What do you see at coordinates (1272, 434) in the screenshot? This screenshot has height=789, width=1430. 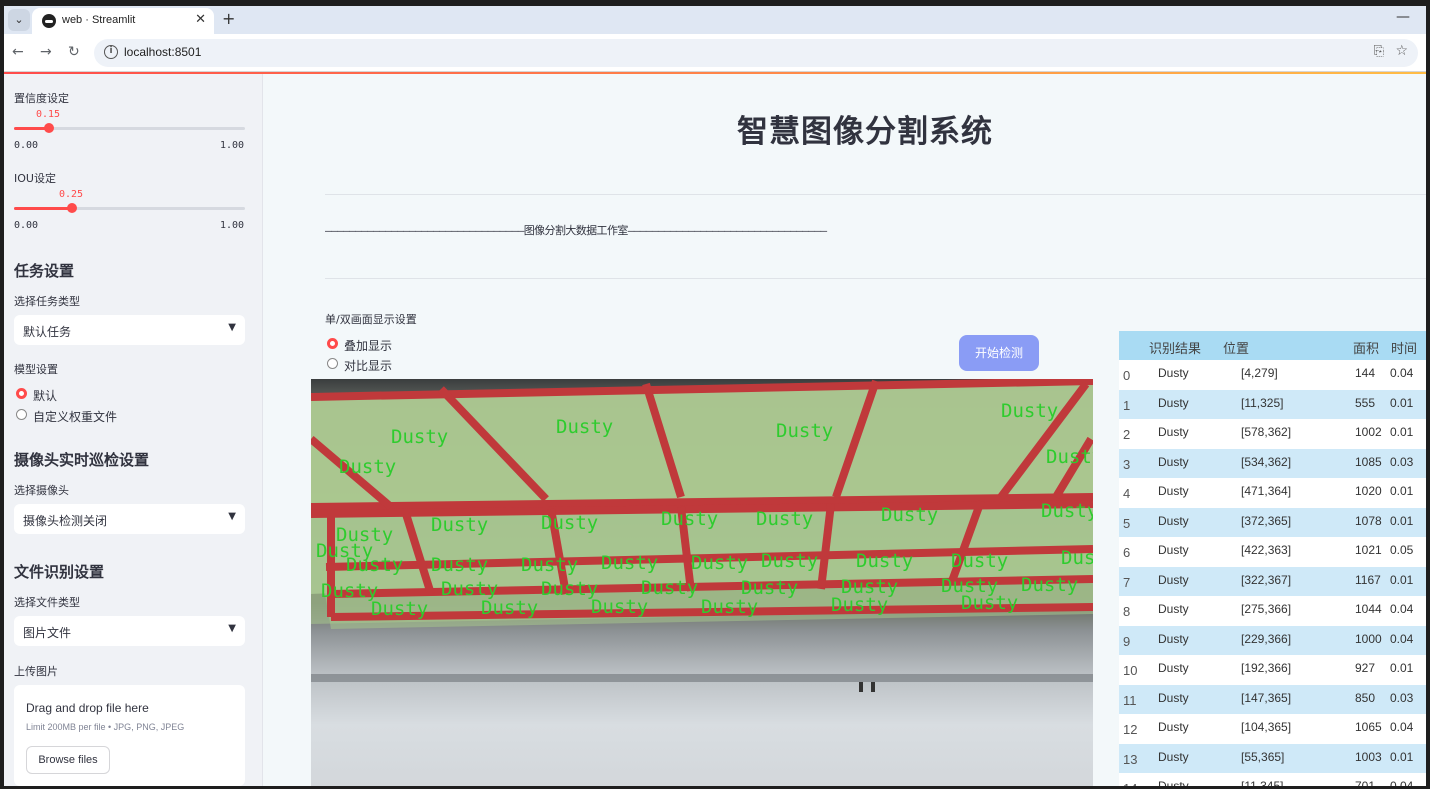 I see `table-row: 2 Dusty [578,362] 1002 0.01` at bounding box center [1272, 434].